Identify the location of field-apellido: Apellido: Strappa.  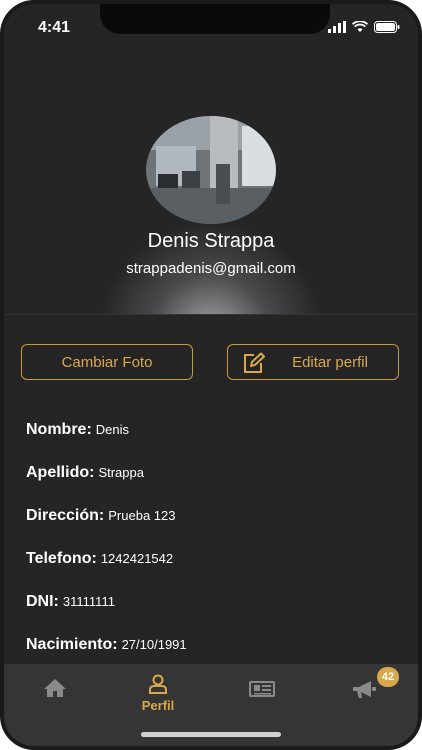
(85, 473).